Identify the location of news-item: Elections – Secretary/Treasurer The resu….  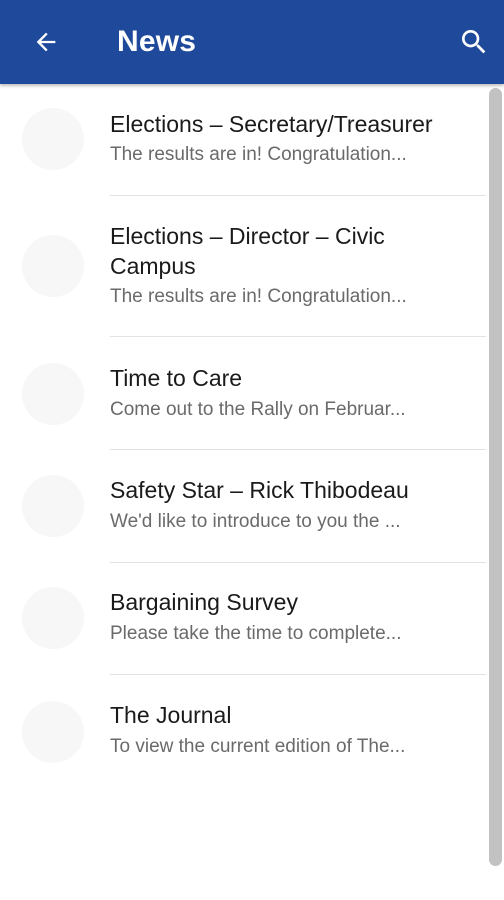
(243, 140).